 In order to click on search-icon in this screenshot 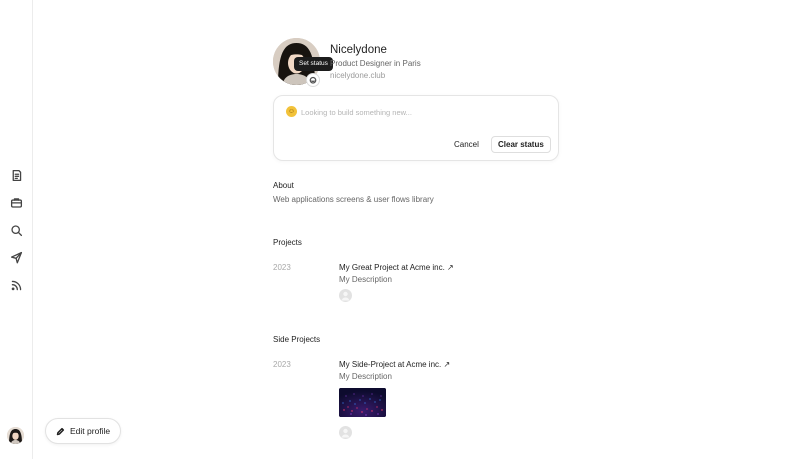, I will do `click(16, 230)`.